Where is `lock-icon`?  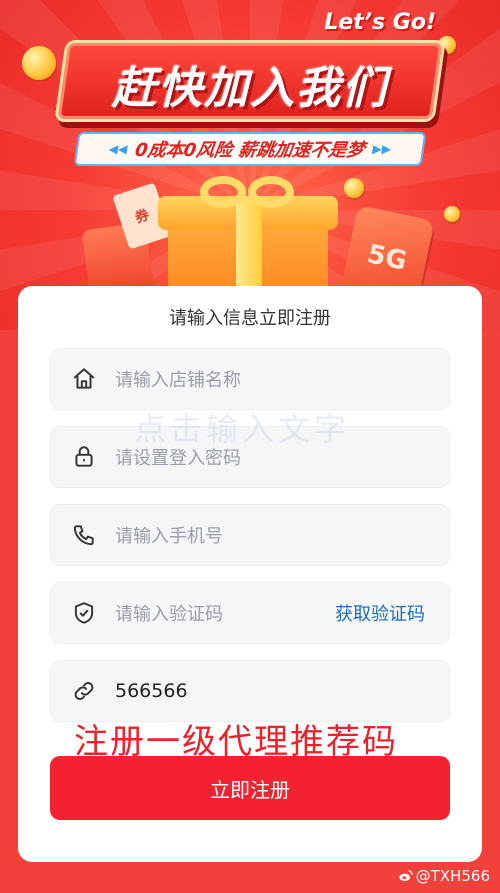
lock-icon is located at coordinates (84, 457).